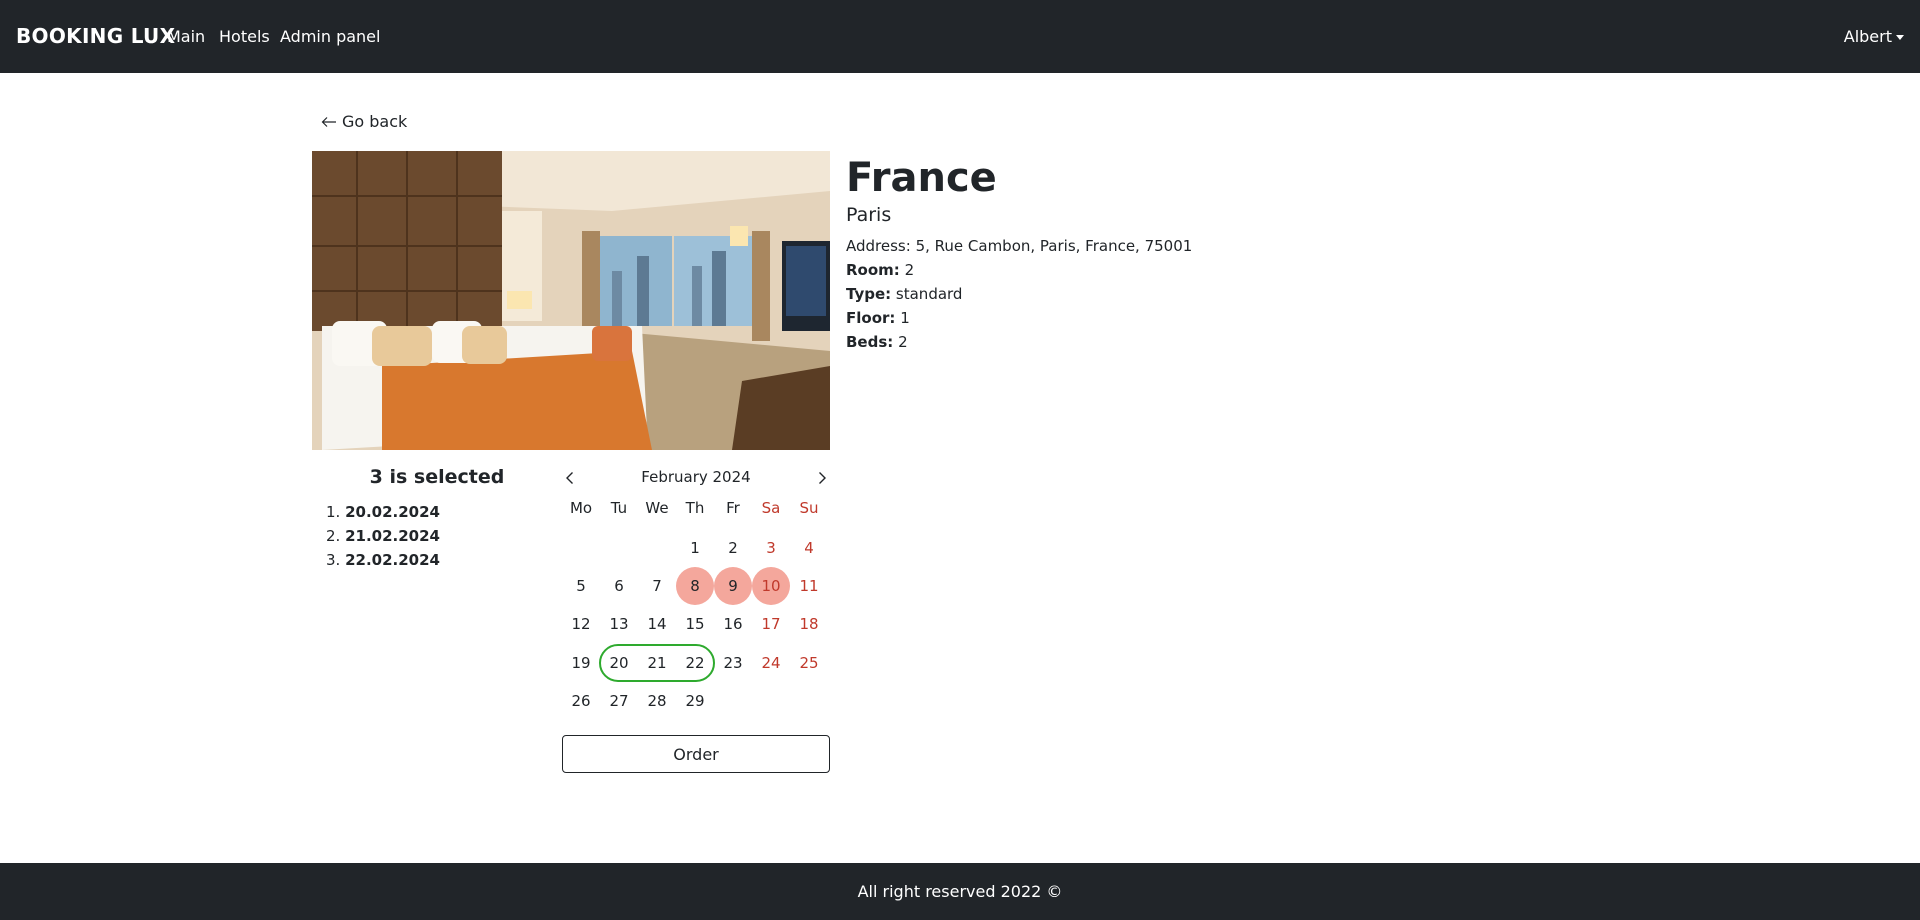 This screenshot has height=920, width=1920. Describe the element at coordinates (186, 36) in the screenshot. I see `nav-link-main: Main` at that location.